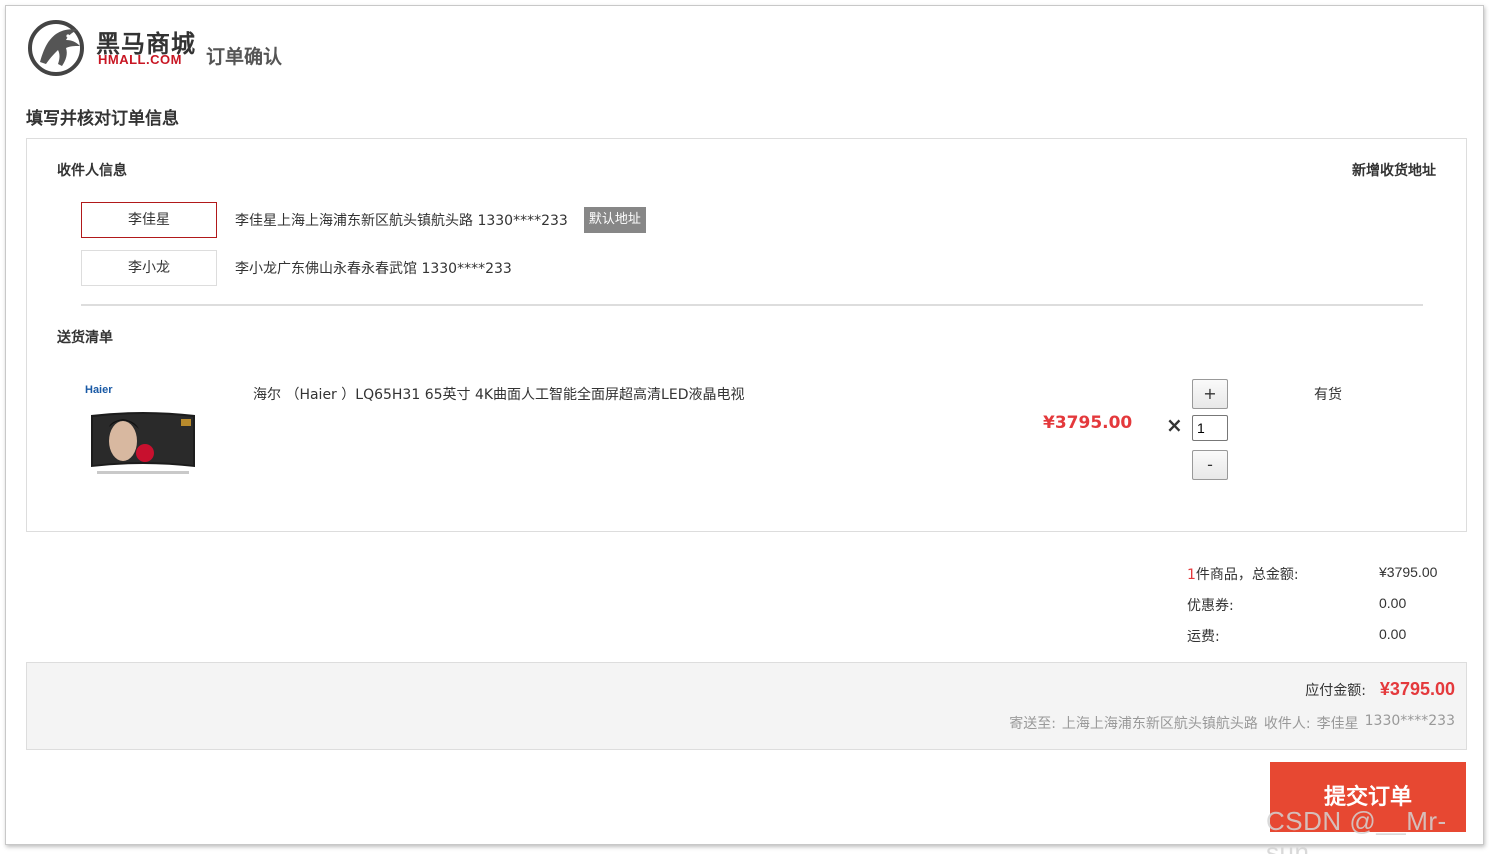 The height and width of the screenshot is (854, 1489). I want to click on ship-to-address: 上海上海浦东新区航头镇航头路, so click(1159, 724).